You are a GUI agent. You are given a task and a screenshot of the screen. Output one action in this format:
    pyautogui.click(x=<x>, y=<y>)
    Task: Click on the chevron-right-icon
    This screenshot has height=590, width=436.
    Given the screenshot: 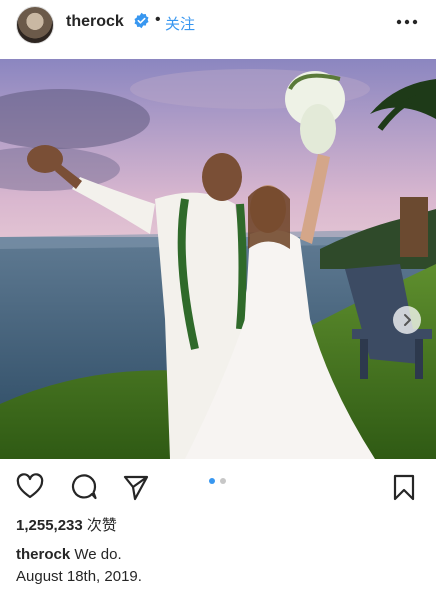 What is the action you would take?
    pyautogui.click(x=407, y=320)
    